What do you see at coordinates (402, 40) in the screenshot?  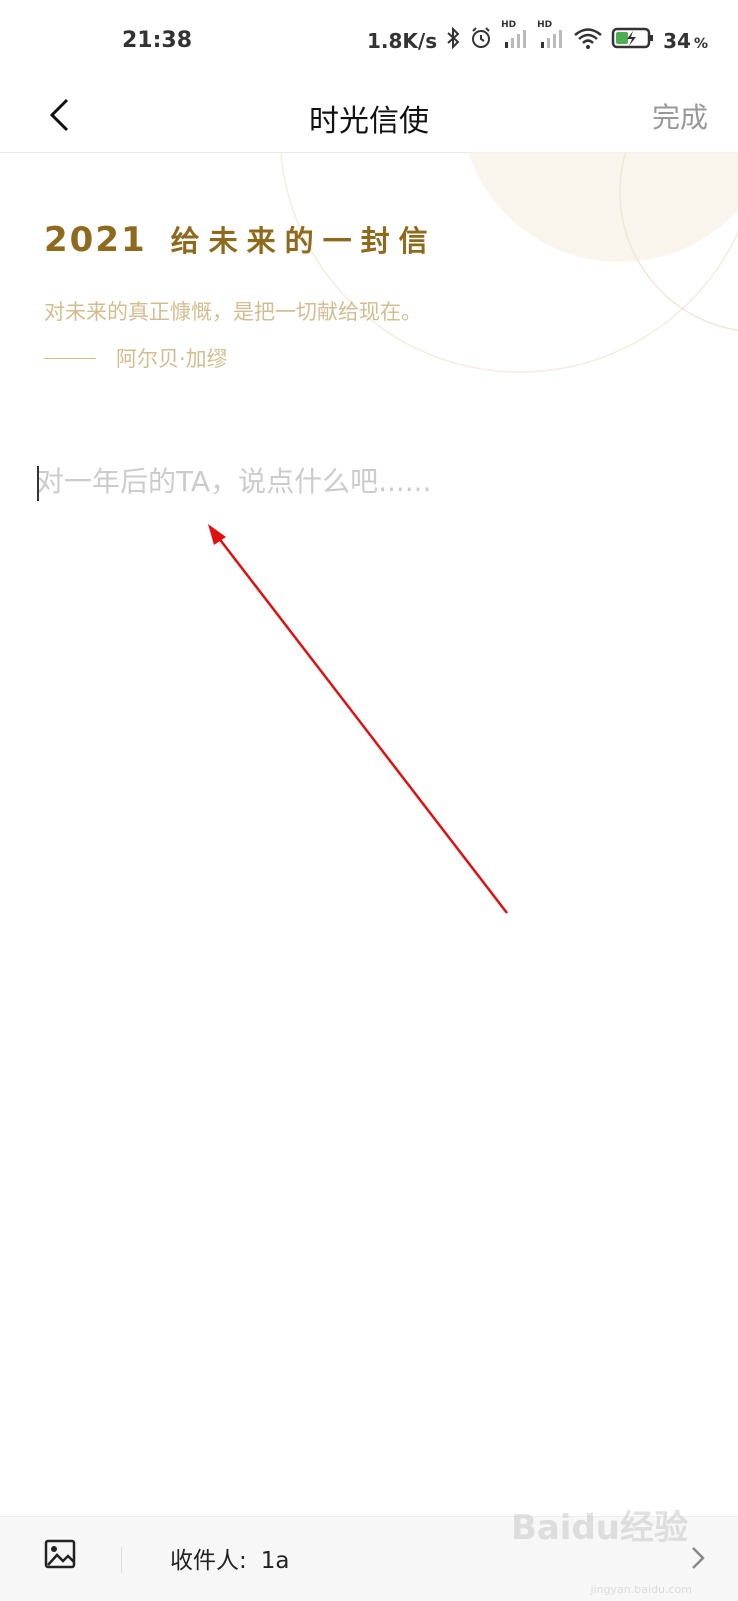 I see `net-speed: 1.8K/s` at bounding box center [402, 40].